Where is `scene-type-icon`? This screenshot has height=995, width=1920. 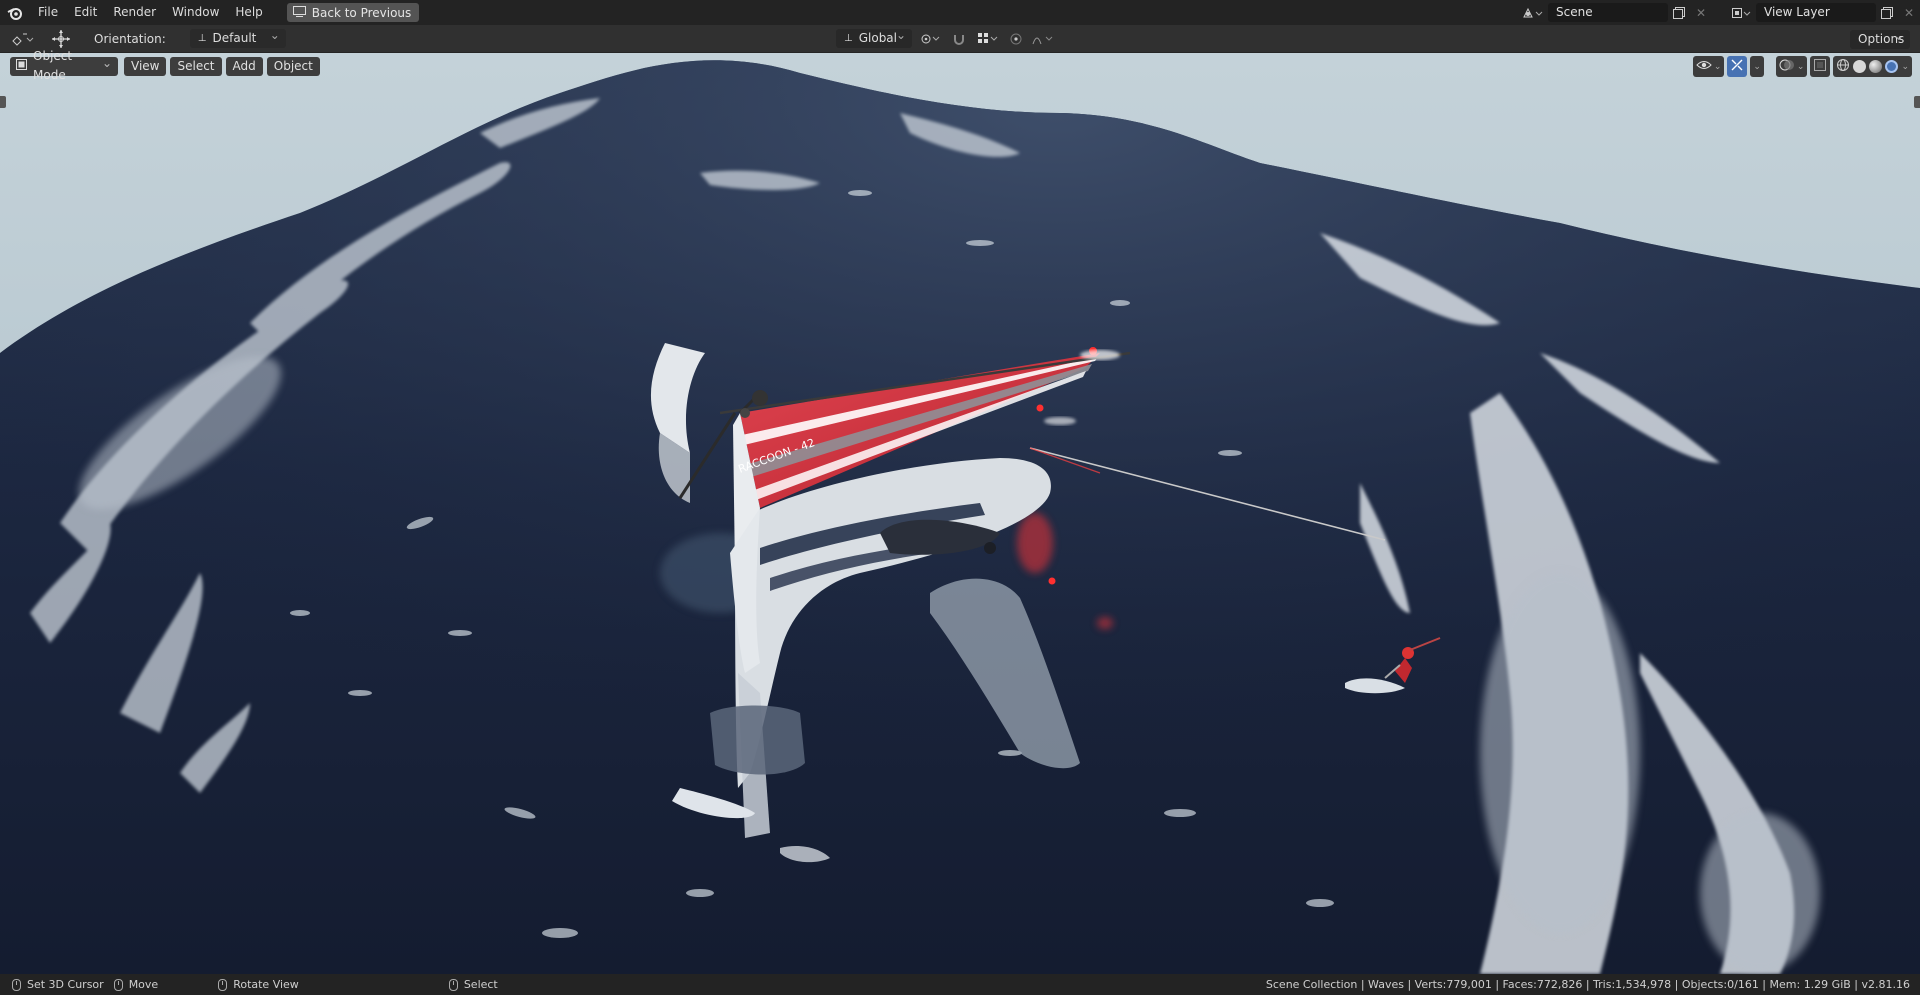
scene-type-icon is located at coordinates (1533, 12).